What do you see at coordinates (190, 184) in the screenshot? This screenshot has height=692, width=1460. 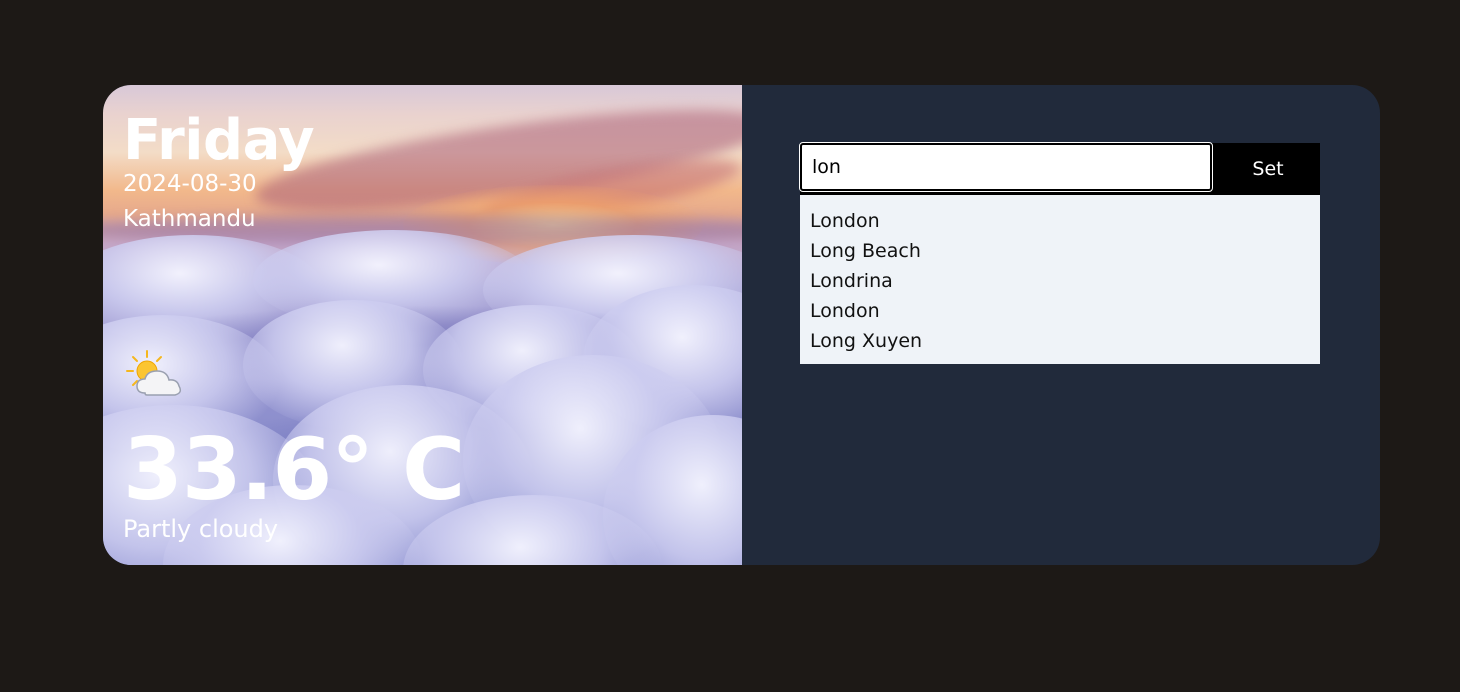 I see `date-label: 2024-08-30` at bounding box center [190, 184].